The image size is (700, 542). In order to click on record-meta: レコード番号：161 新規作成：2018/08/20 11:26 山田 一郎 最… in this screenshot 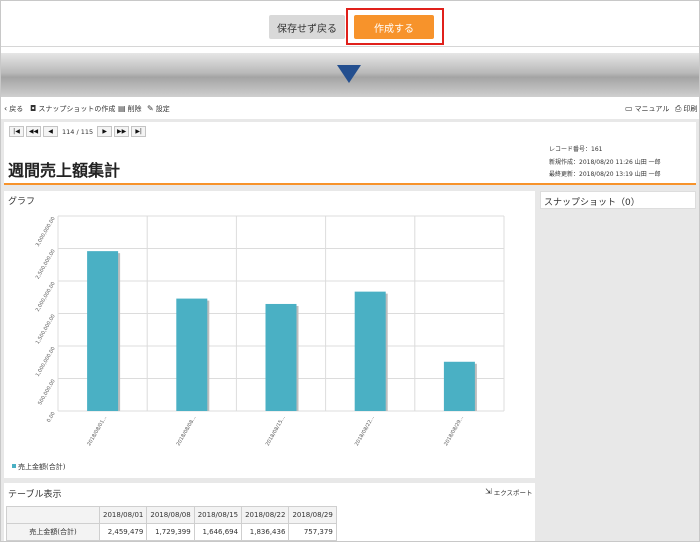, I will do `click(605, 163)`.